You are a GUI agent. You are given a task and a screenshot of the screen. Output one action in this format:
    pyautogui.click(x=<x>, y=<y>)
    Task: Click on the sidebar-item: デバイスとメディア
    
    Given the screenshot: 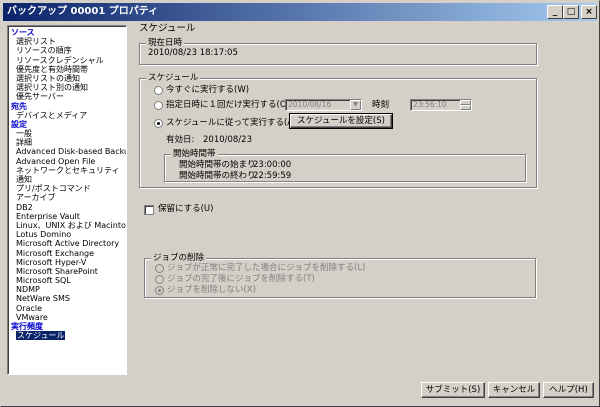 What is the action you would take?
    pyautogui.click(x=68, y=115)
    